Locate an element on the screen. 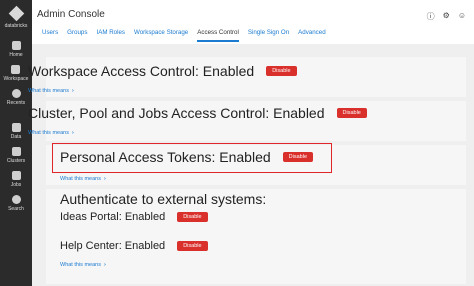 The height and width of the screenshot is (286, 474). header-icons: ⓘ ⚙ ☺ is located at coordinates (446, 16).